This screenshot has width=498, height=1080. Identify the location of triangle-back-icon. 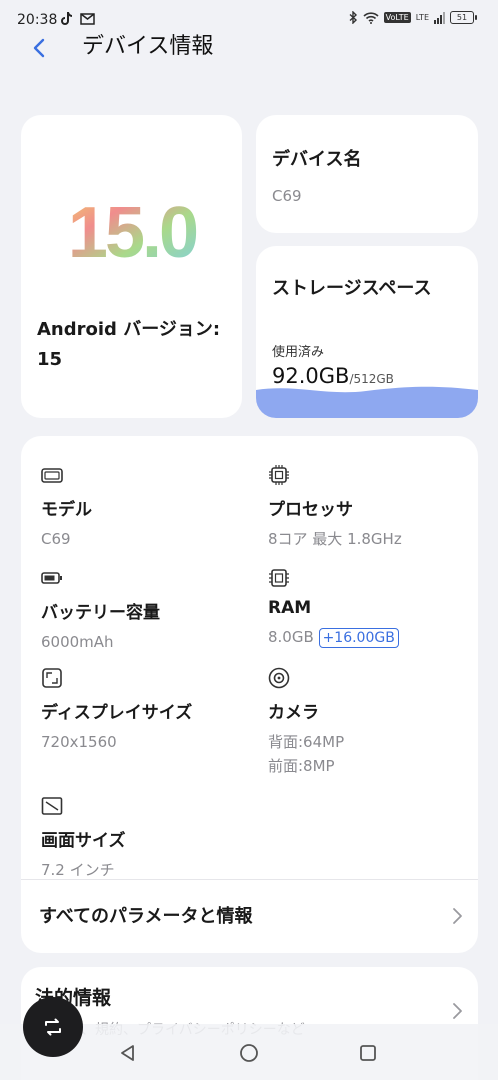
(127, 1053).